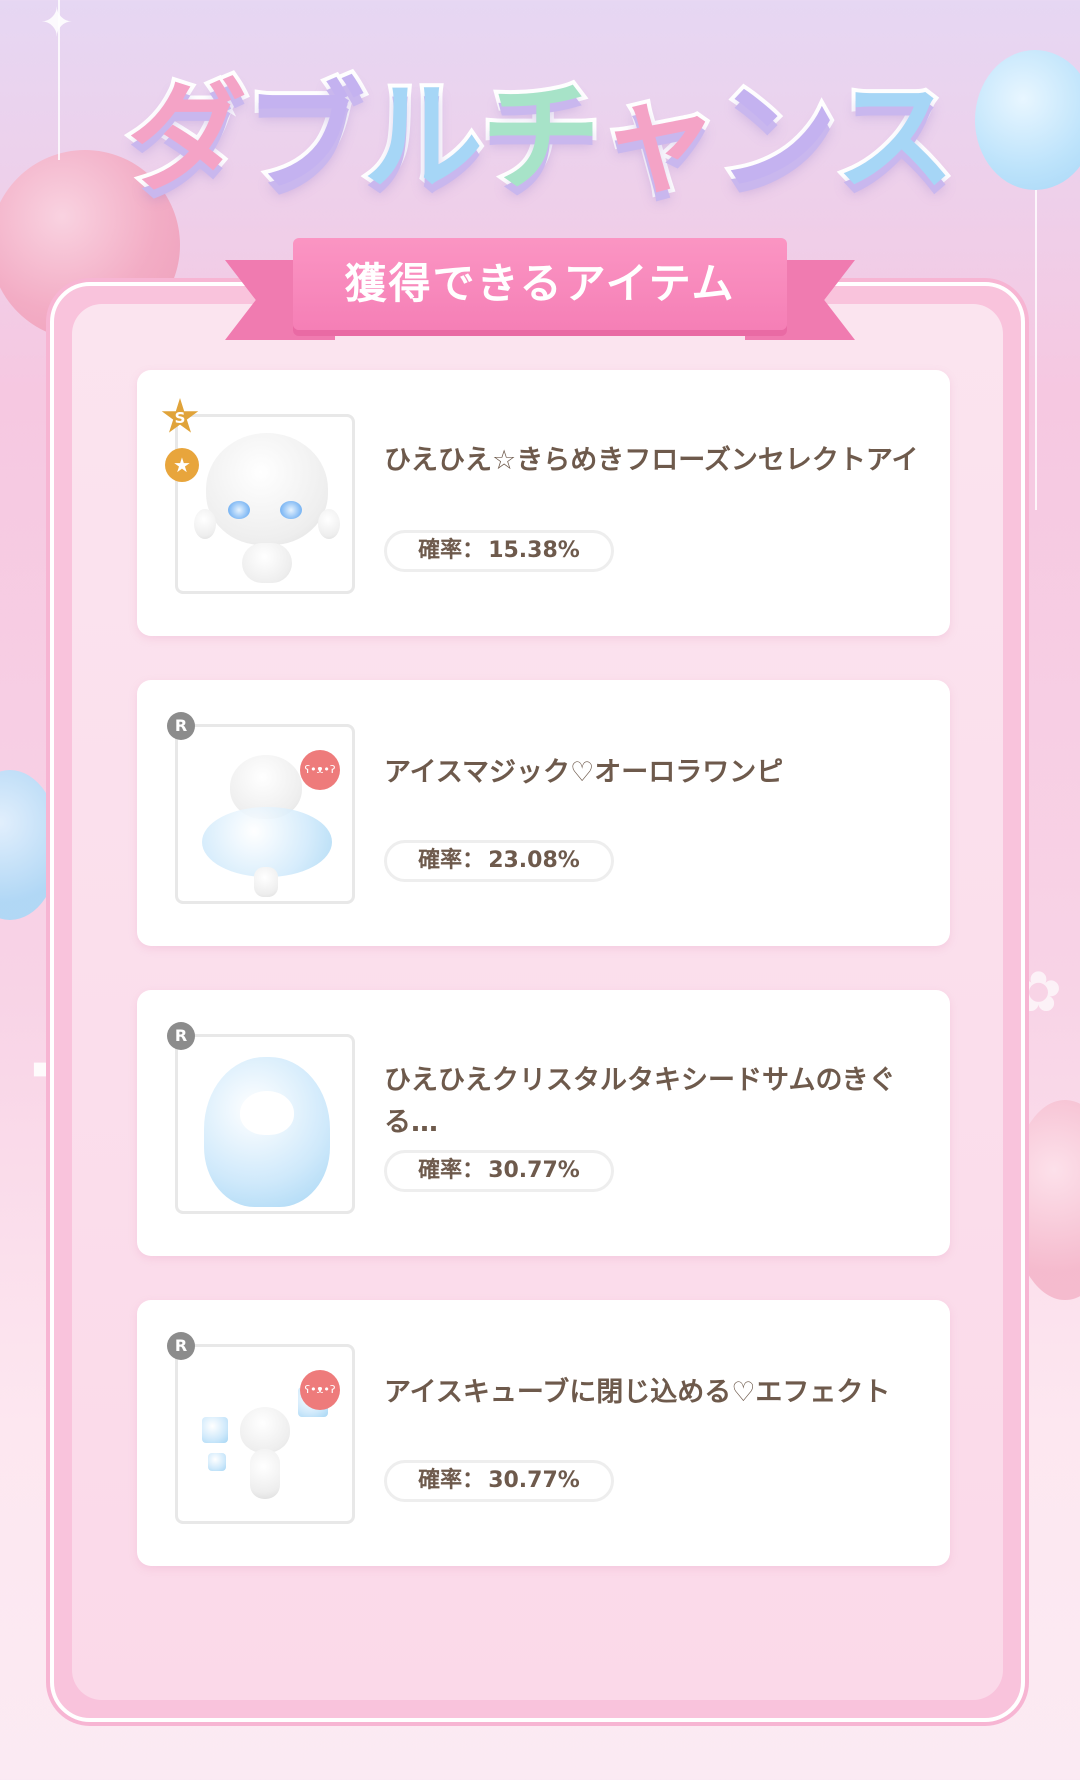  Describe the element at coordinates (534, 860) in the screenshot. I see `rate-value: 23.08%` at that location.